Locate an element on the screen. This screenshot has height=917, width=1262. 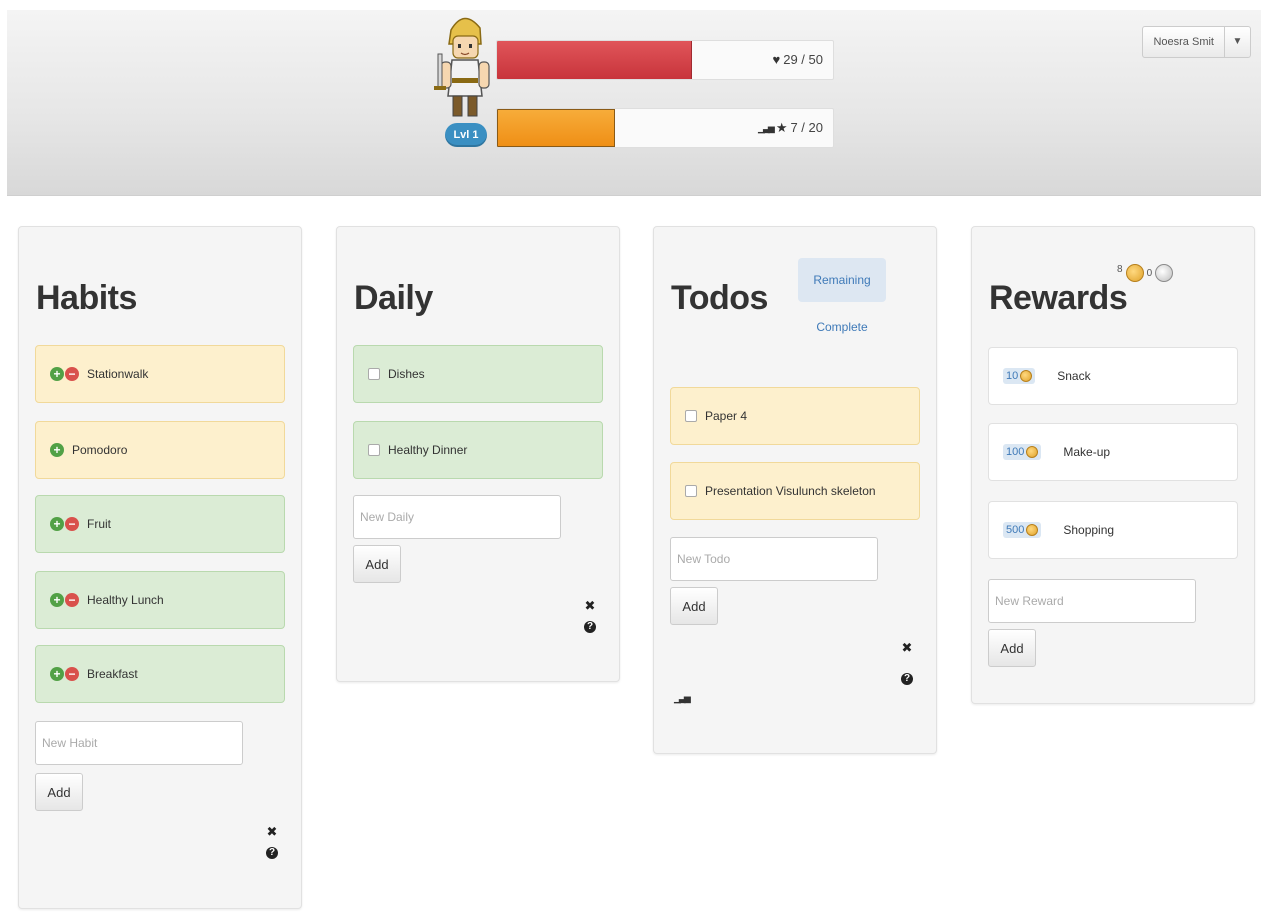
daily-title: Daily is located at coordinates (393, 298).